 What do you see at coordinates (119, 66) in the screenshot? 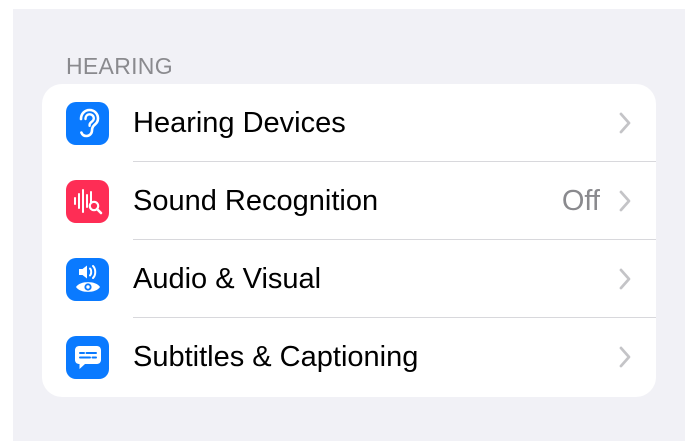
I see `section-header-hearing: HEARING` at bounding box center [119, 66].